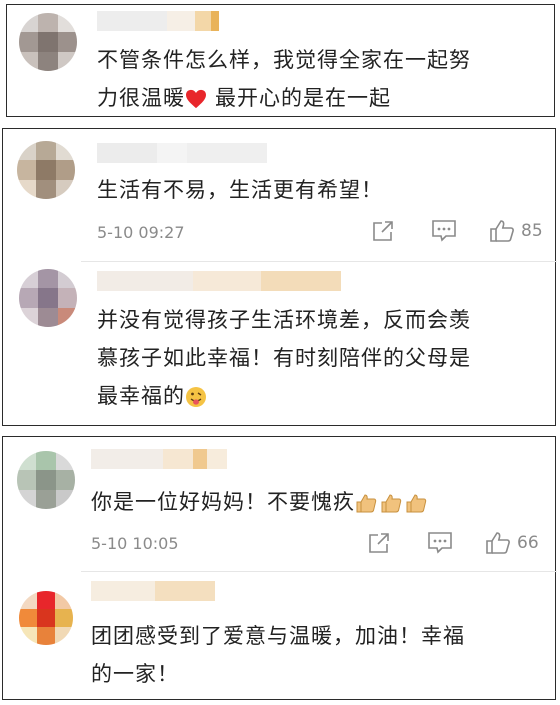 This screenshot has height=705, width=560. What do you see at coordinates (135, 543) in the screenshot?
I see `timestamp: 5-10 10:05` at bounding box center [135, 543].